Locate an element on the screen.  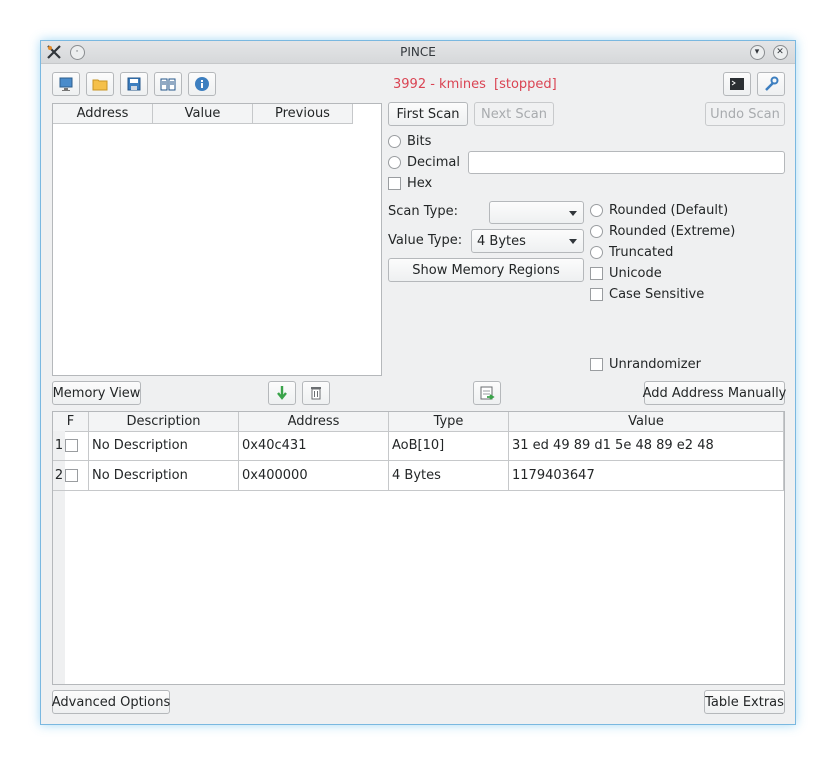
value-type-dropdown: 4 Bytes is located at coordinates (527, 241).